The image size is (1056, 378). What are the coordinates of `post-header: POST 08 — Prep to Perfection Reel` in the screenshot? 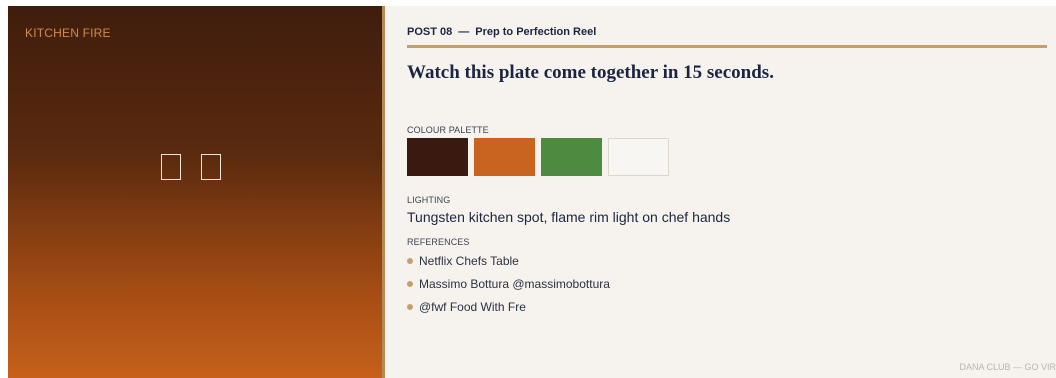 It's located at (501, 32).